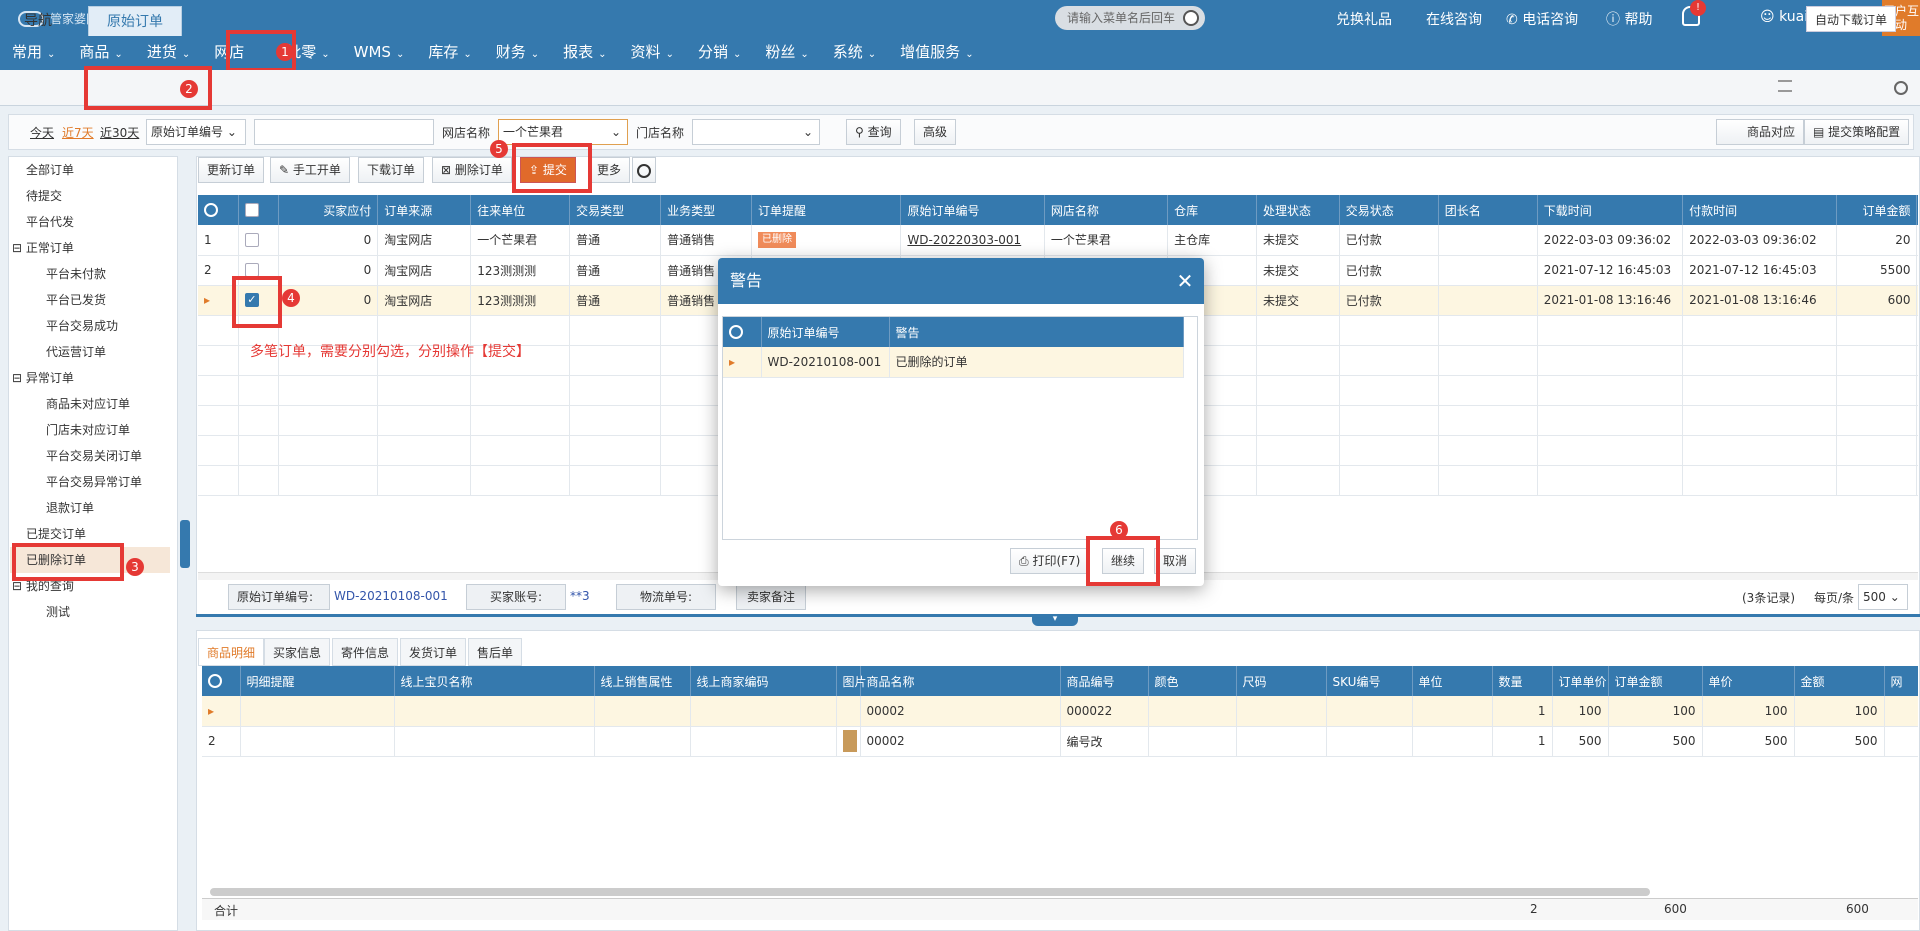  I want to click on column-header: 线上销售属性, so click(642, 681).